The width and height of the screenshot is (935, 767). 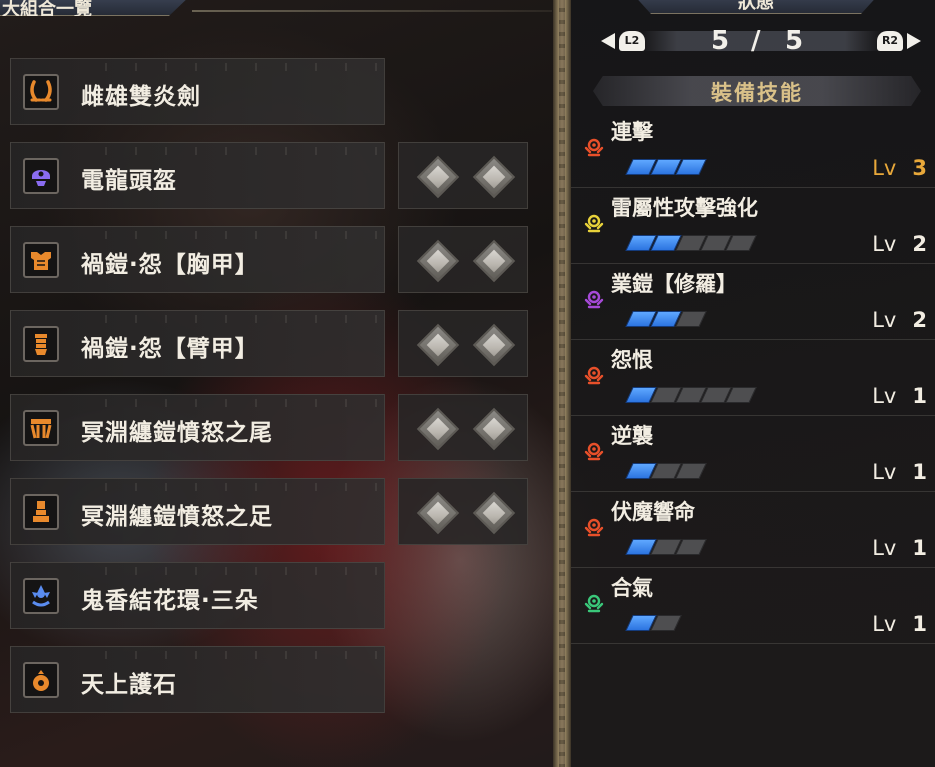 I want to click on equipment-row: 禍鎧·怨【臂甲】, so click(x=270, y=352).